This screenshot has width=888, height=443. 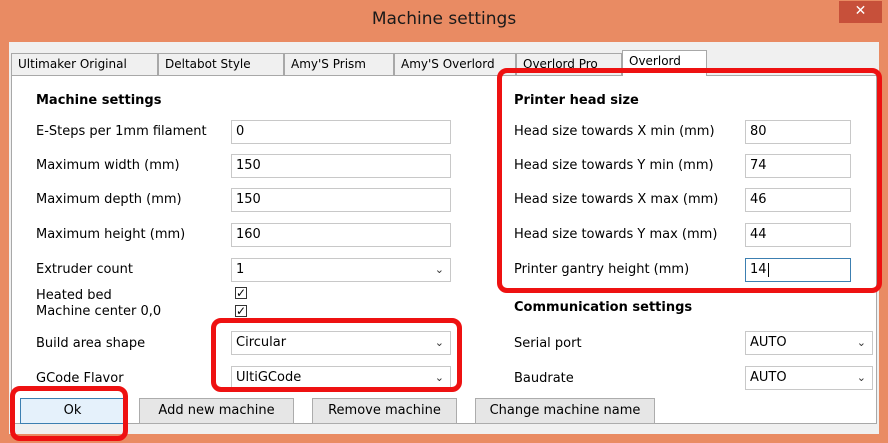 What do you see at coordinates (341, 200) in the screenshot?
I see `max-depth-input: 150` at bounding box center [341, 200].